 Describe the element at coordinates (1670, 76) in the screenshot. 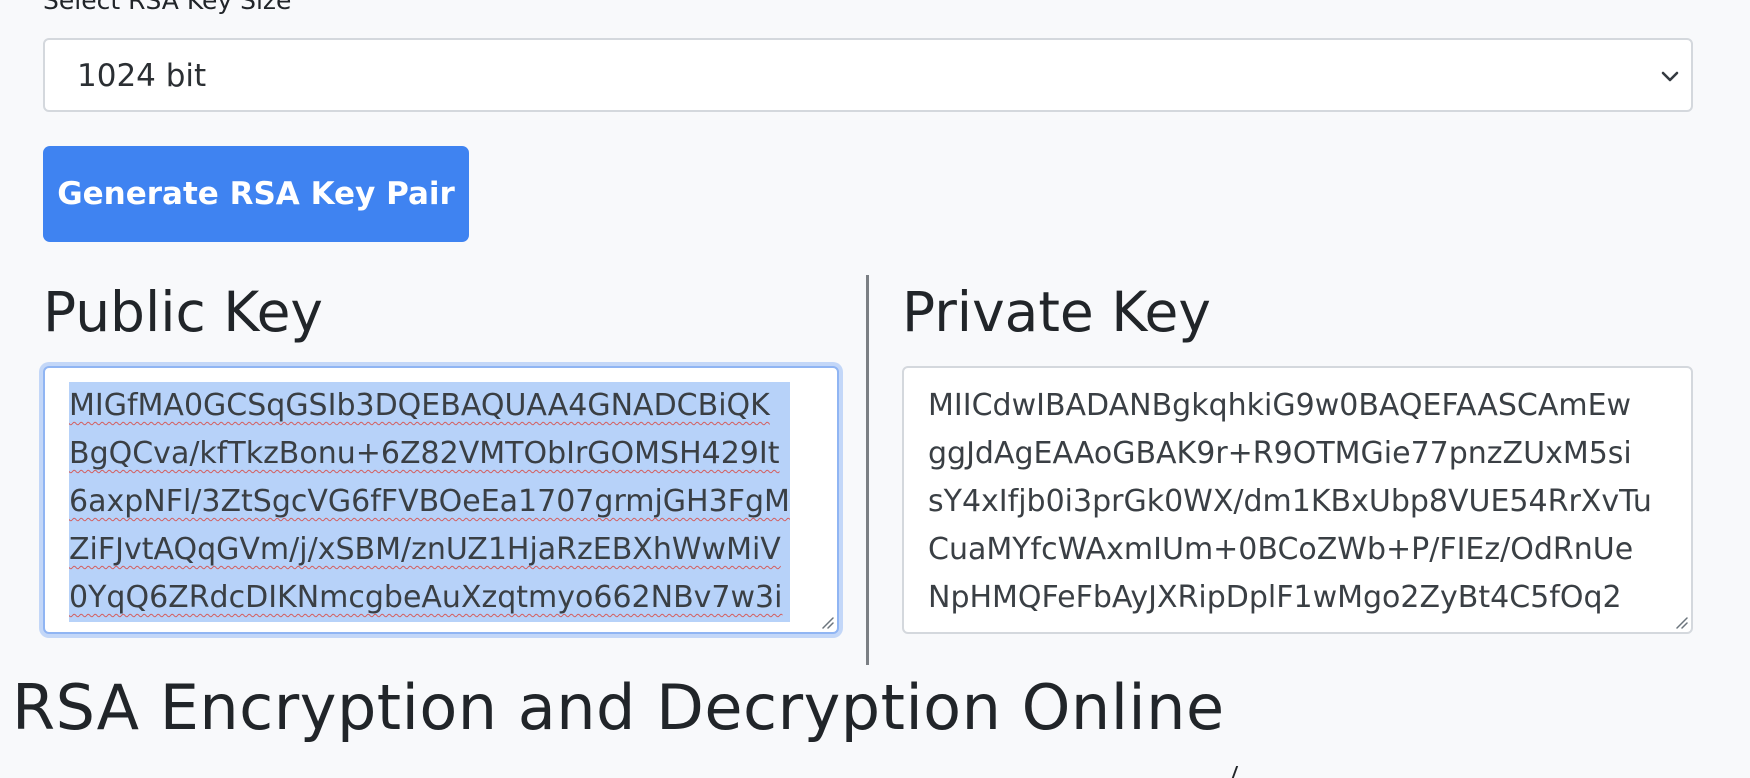

I see `chevron-down-icon` at that location.